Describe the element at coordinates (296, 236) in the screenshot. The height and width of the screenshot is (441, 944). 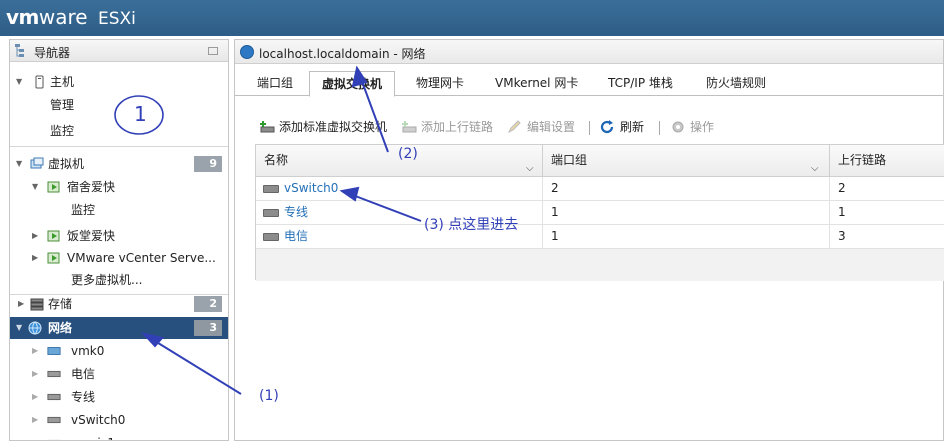
I see `switch-link-telecom: 电信` at that location.